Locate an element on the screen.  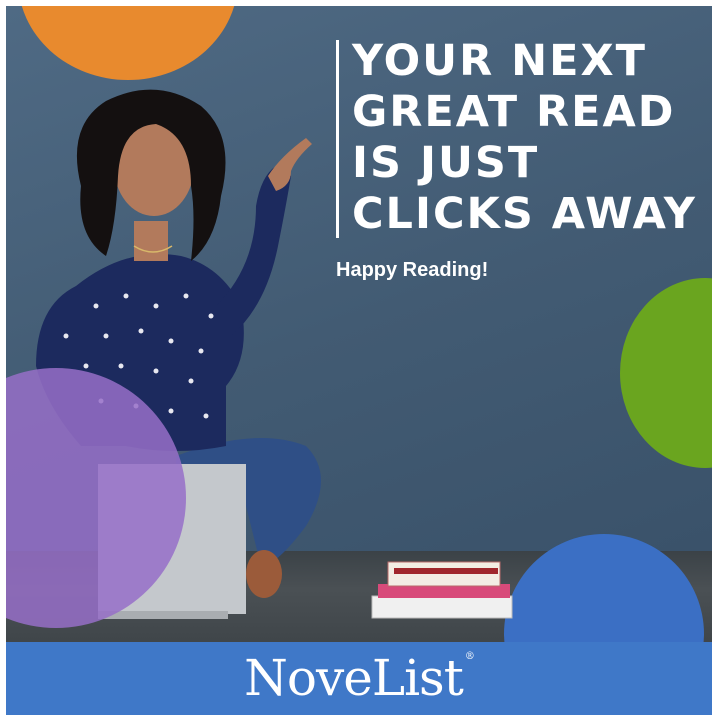
logo-text: NoveList is located at coordinates (354, 678).